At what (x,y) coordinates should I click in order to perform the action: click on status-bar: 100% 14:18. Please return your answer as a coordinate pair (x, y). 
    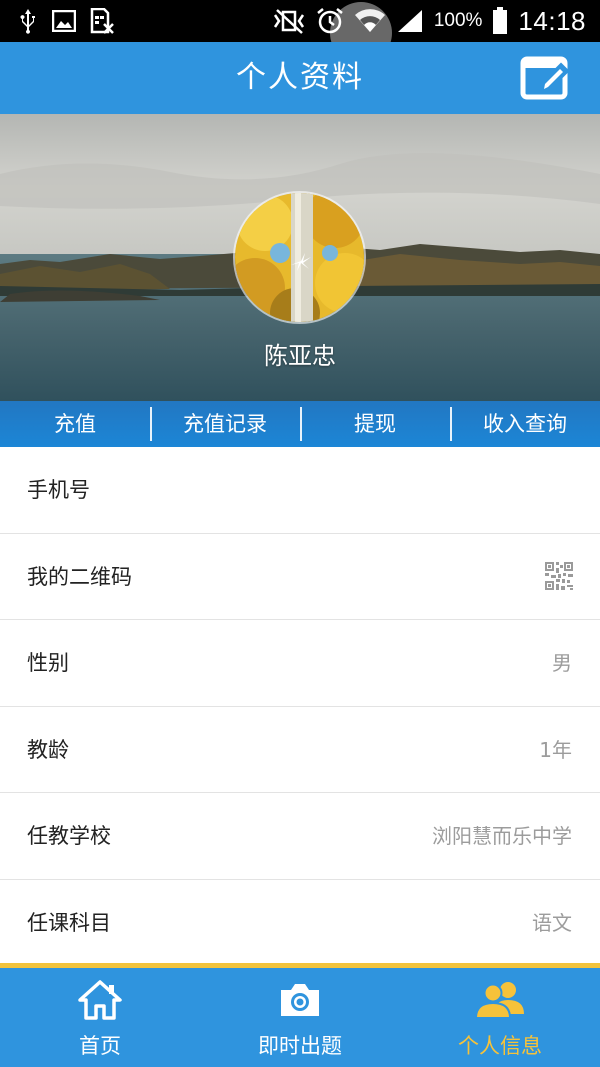
    Looking at the image, I should click on (300, 32).